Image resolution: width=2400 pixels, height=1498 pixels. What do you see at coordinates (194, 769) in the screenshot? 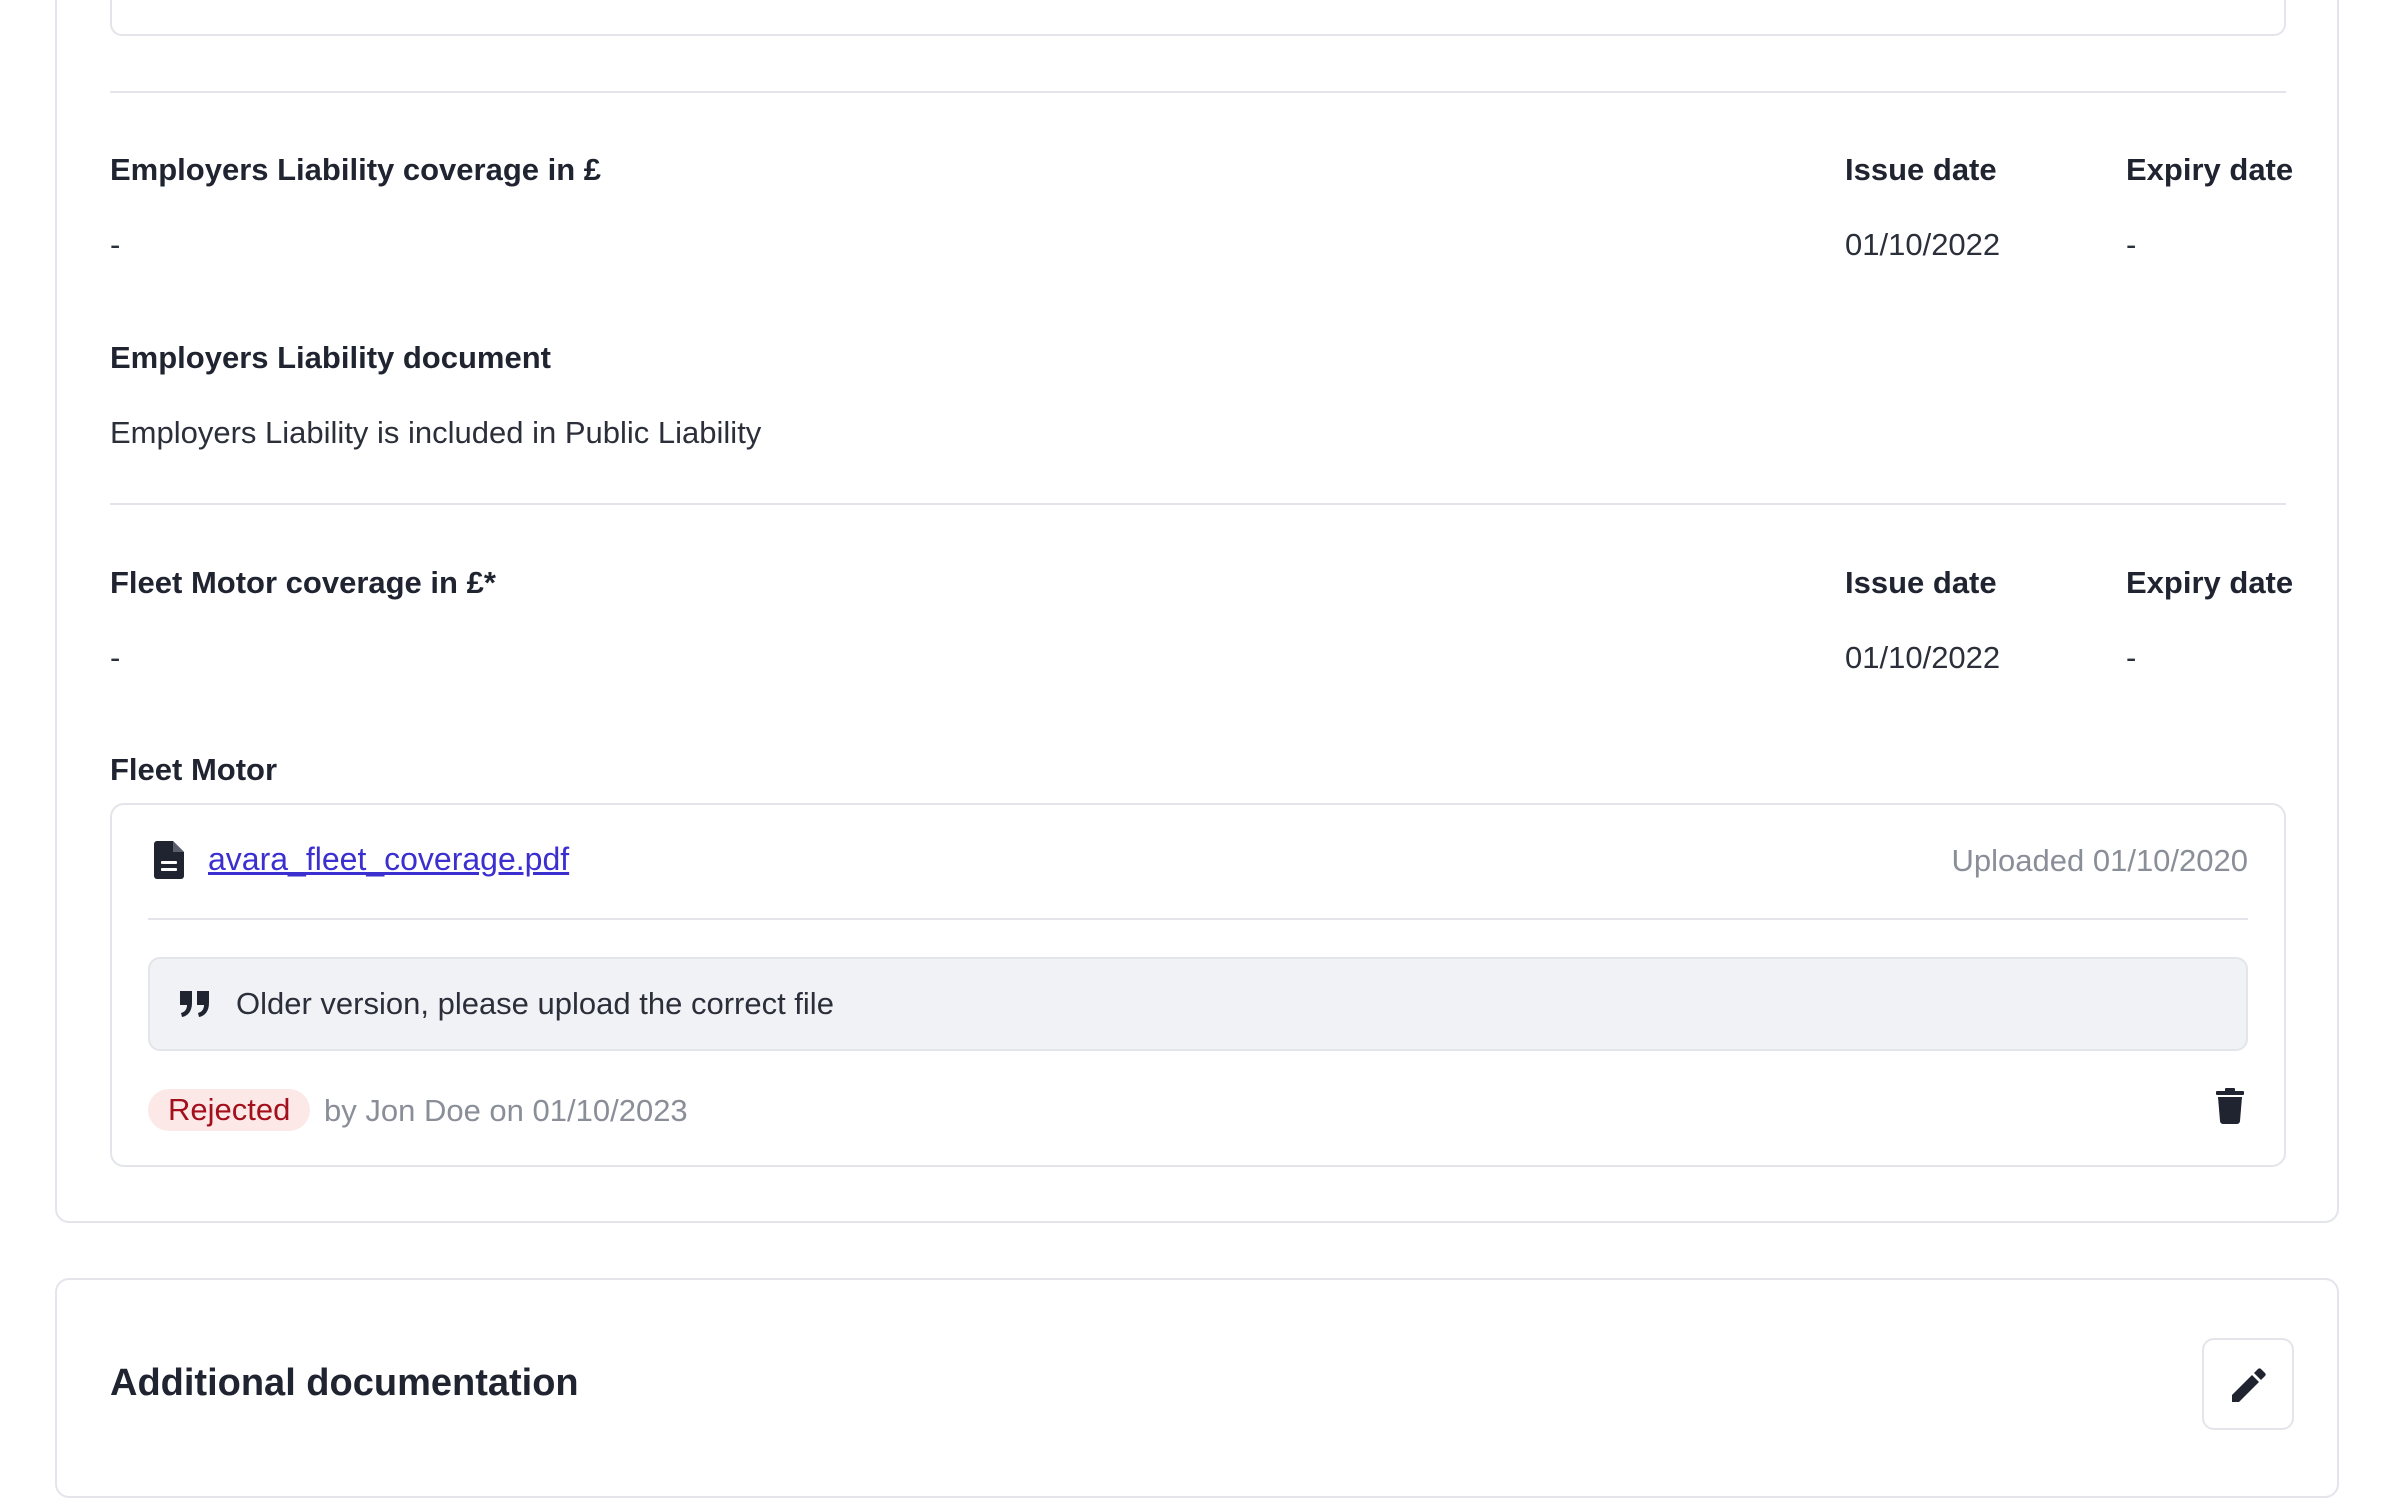
I see `fleet-motor-document-label: Fleet Motor` at bounding box center [194, 769].